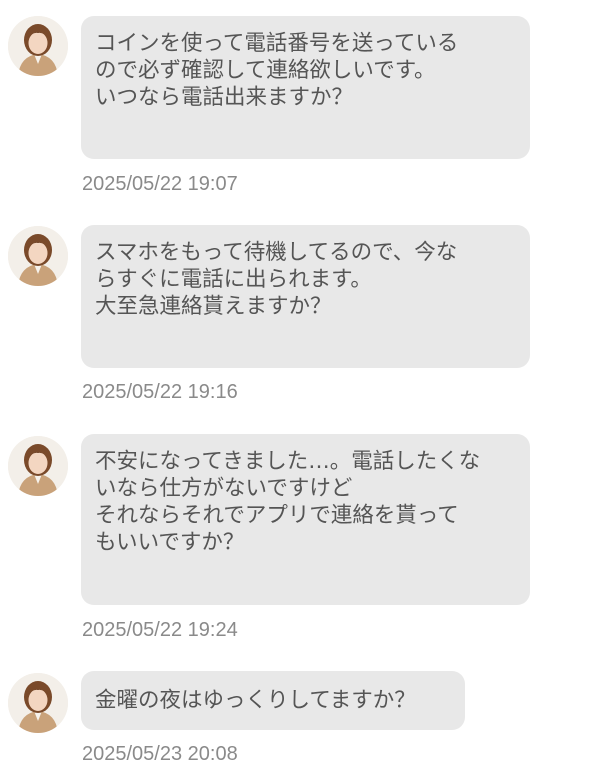  What do you see at coordinates (160, 392) in the screenshot?
I see `message-timestamp: 2025/05/22 19:16` at bounding box center [160, 392].